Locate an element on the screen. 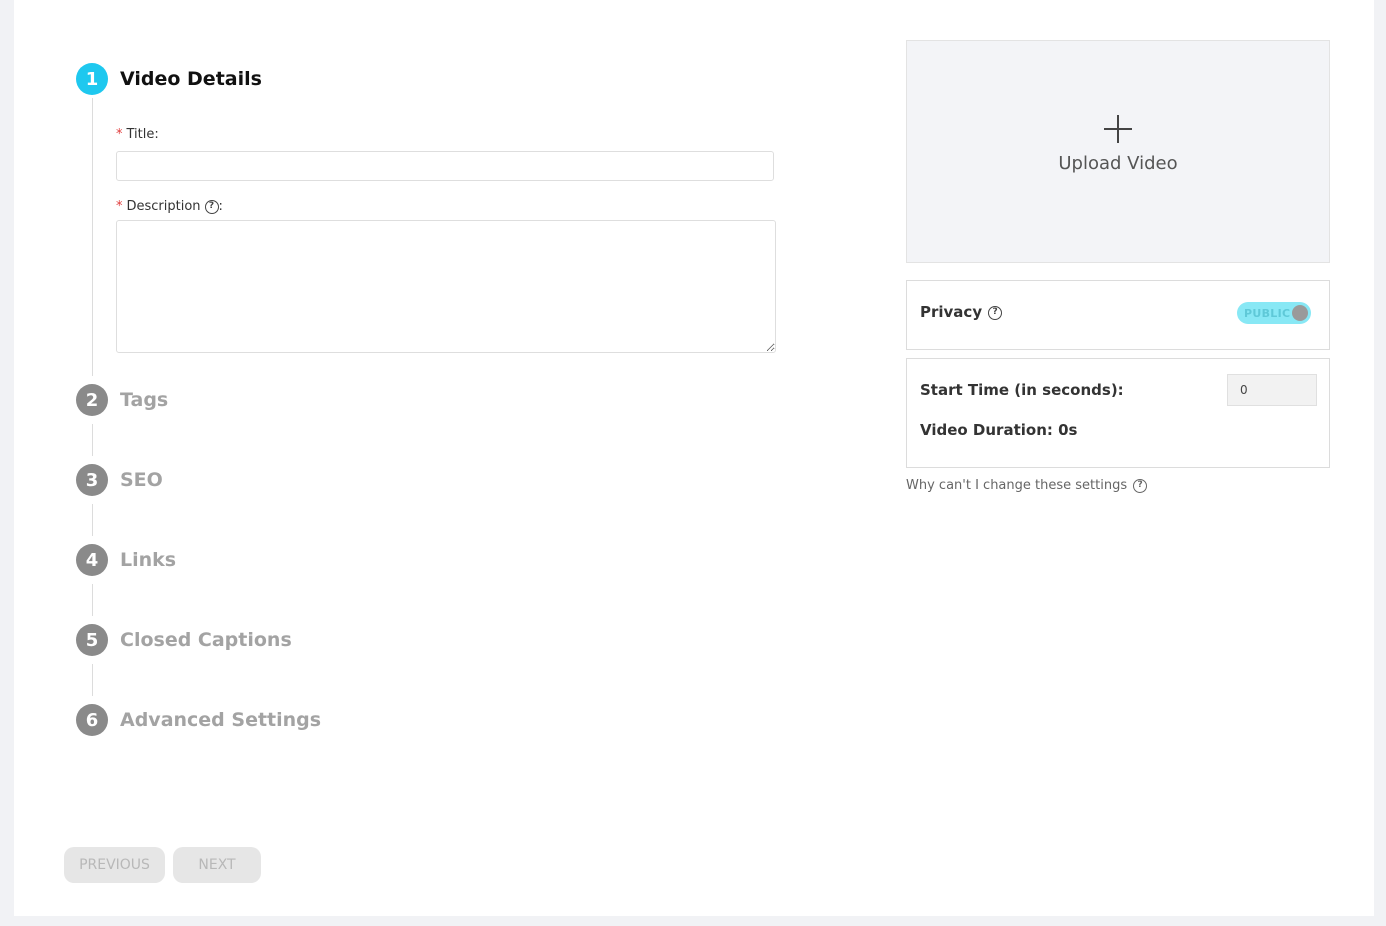  privacy-panel: Privacy? PUBLIC is located at coordinates (1118, 315).